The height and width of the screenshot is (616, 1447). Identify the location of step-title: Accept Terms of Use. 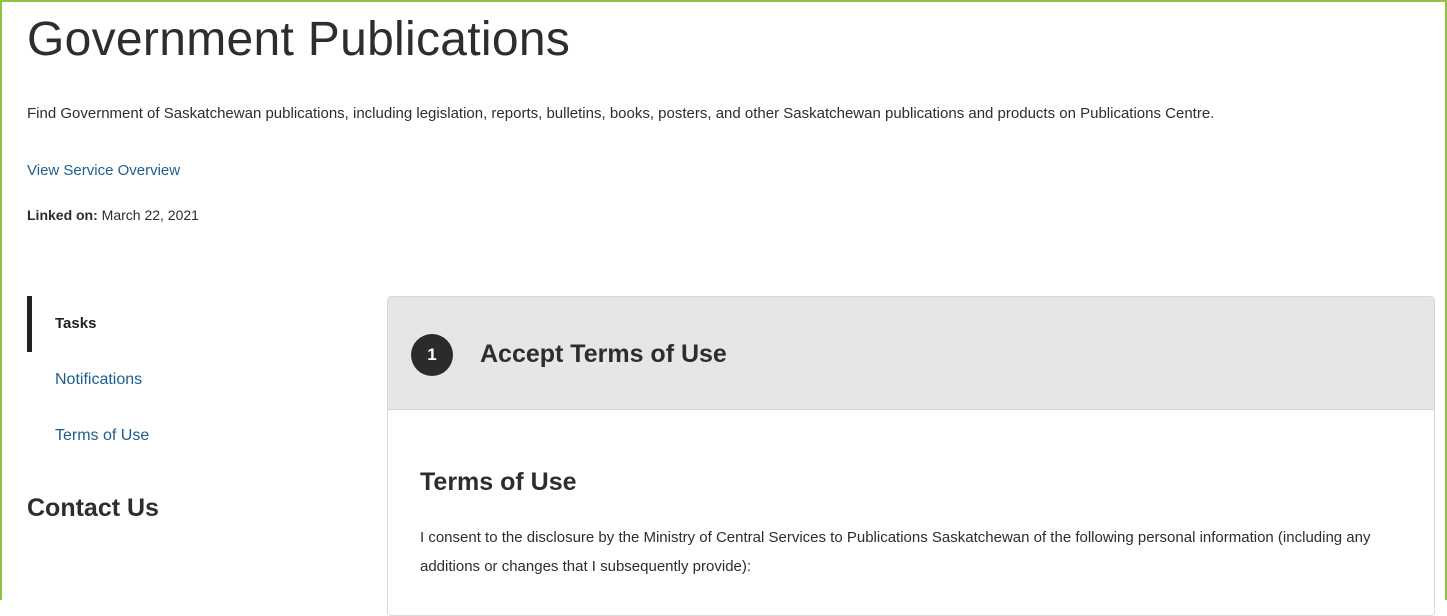
(603, 354).